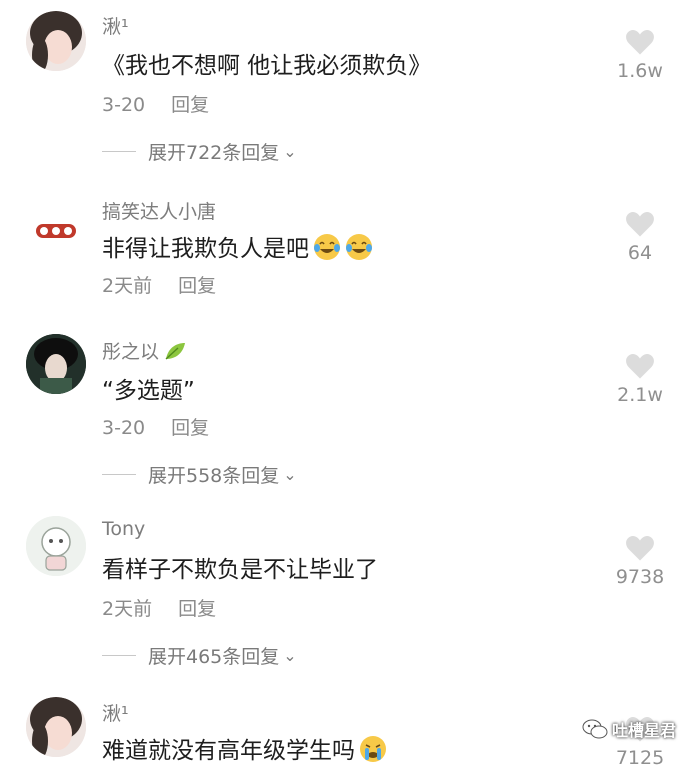 This screenshot has height=769, width=690. What do you see at coordinates (205, 249) in the screenshot?
I see `comment-text-content: 非得让我欺负人是吧` at bounding box center [205, 249].